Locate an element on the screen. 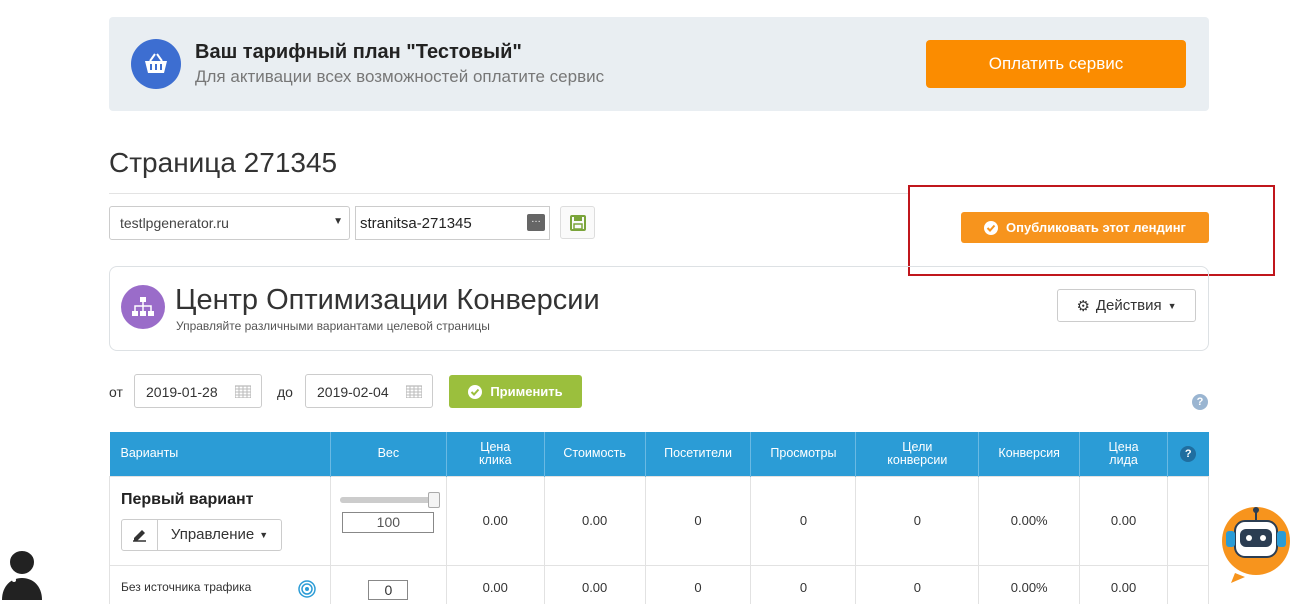 This screenshot has height=604, width=1315. support-agent-icon is located at coordinates (23, 572).